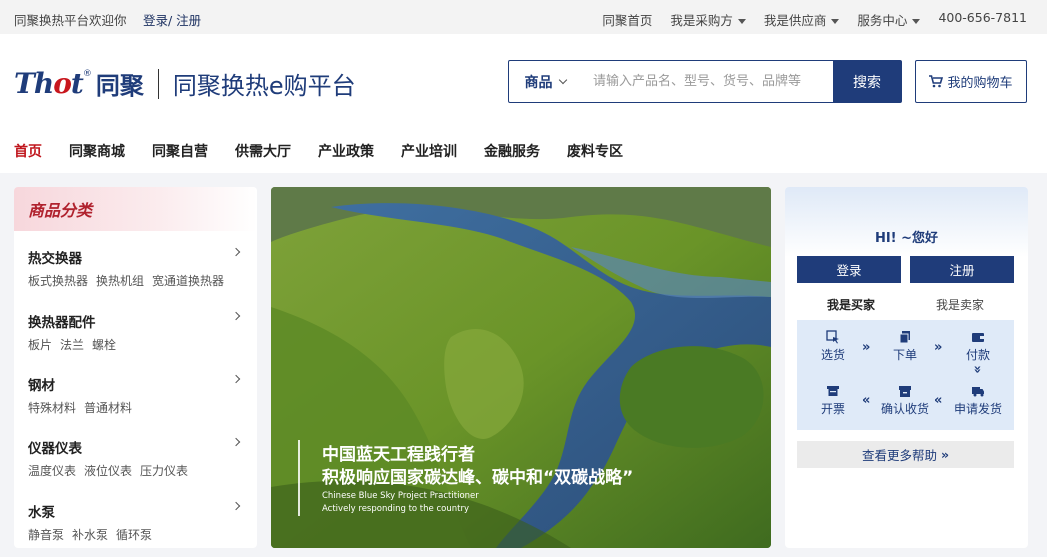 The image size is (1047, 557). I want to click on more-help-label: 查看更多帮助, so click(899, 455).